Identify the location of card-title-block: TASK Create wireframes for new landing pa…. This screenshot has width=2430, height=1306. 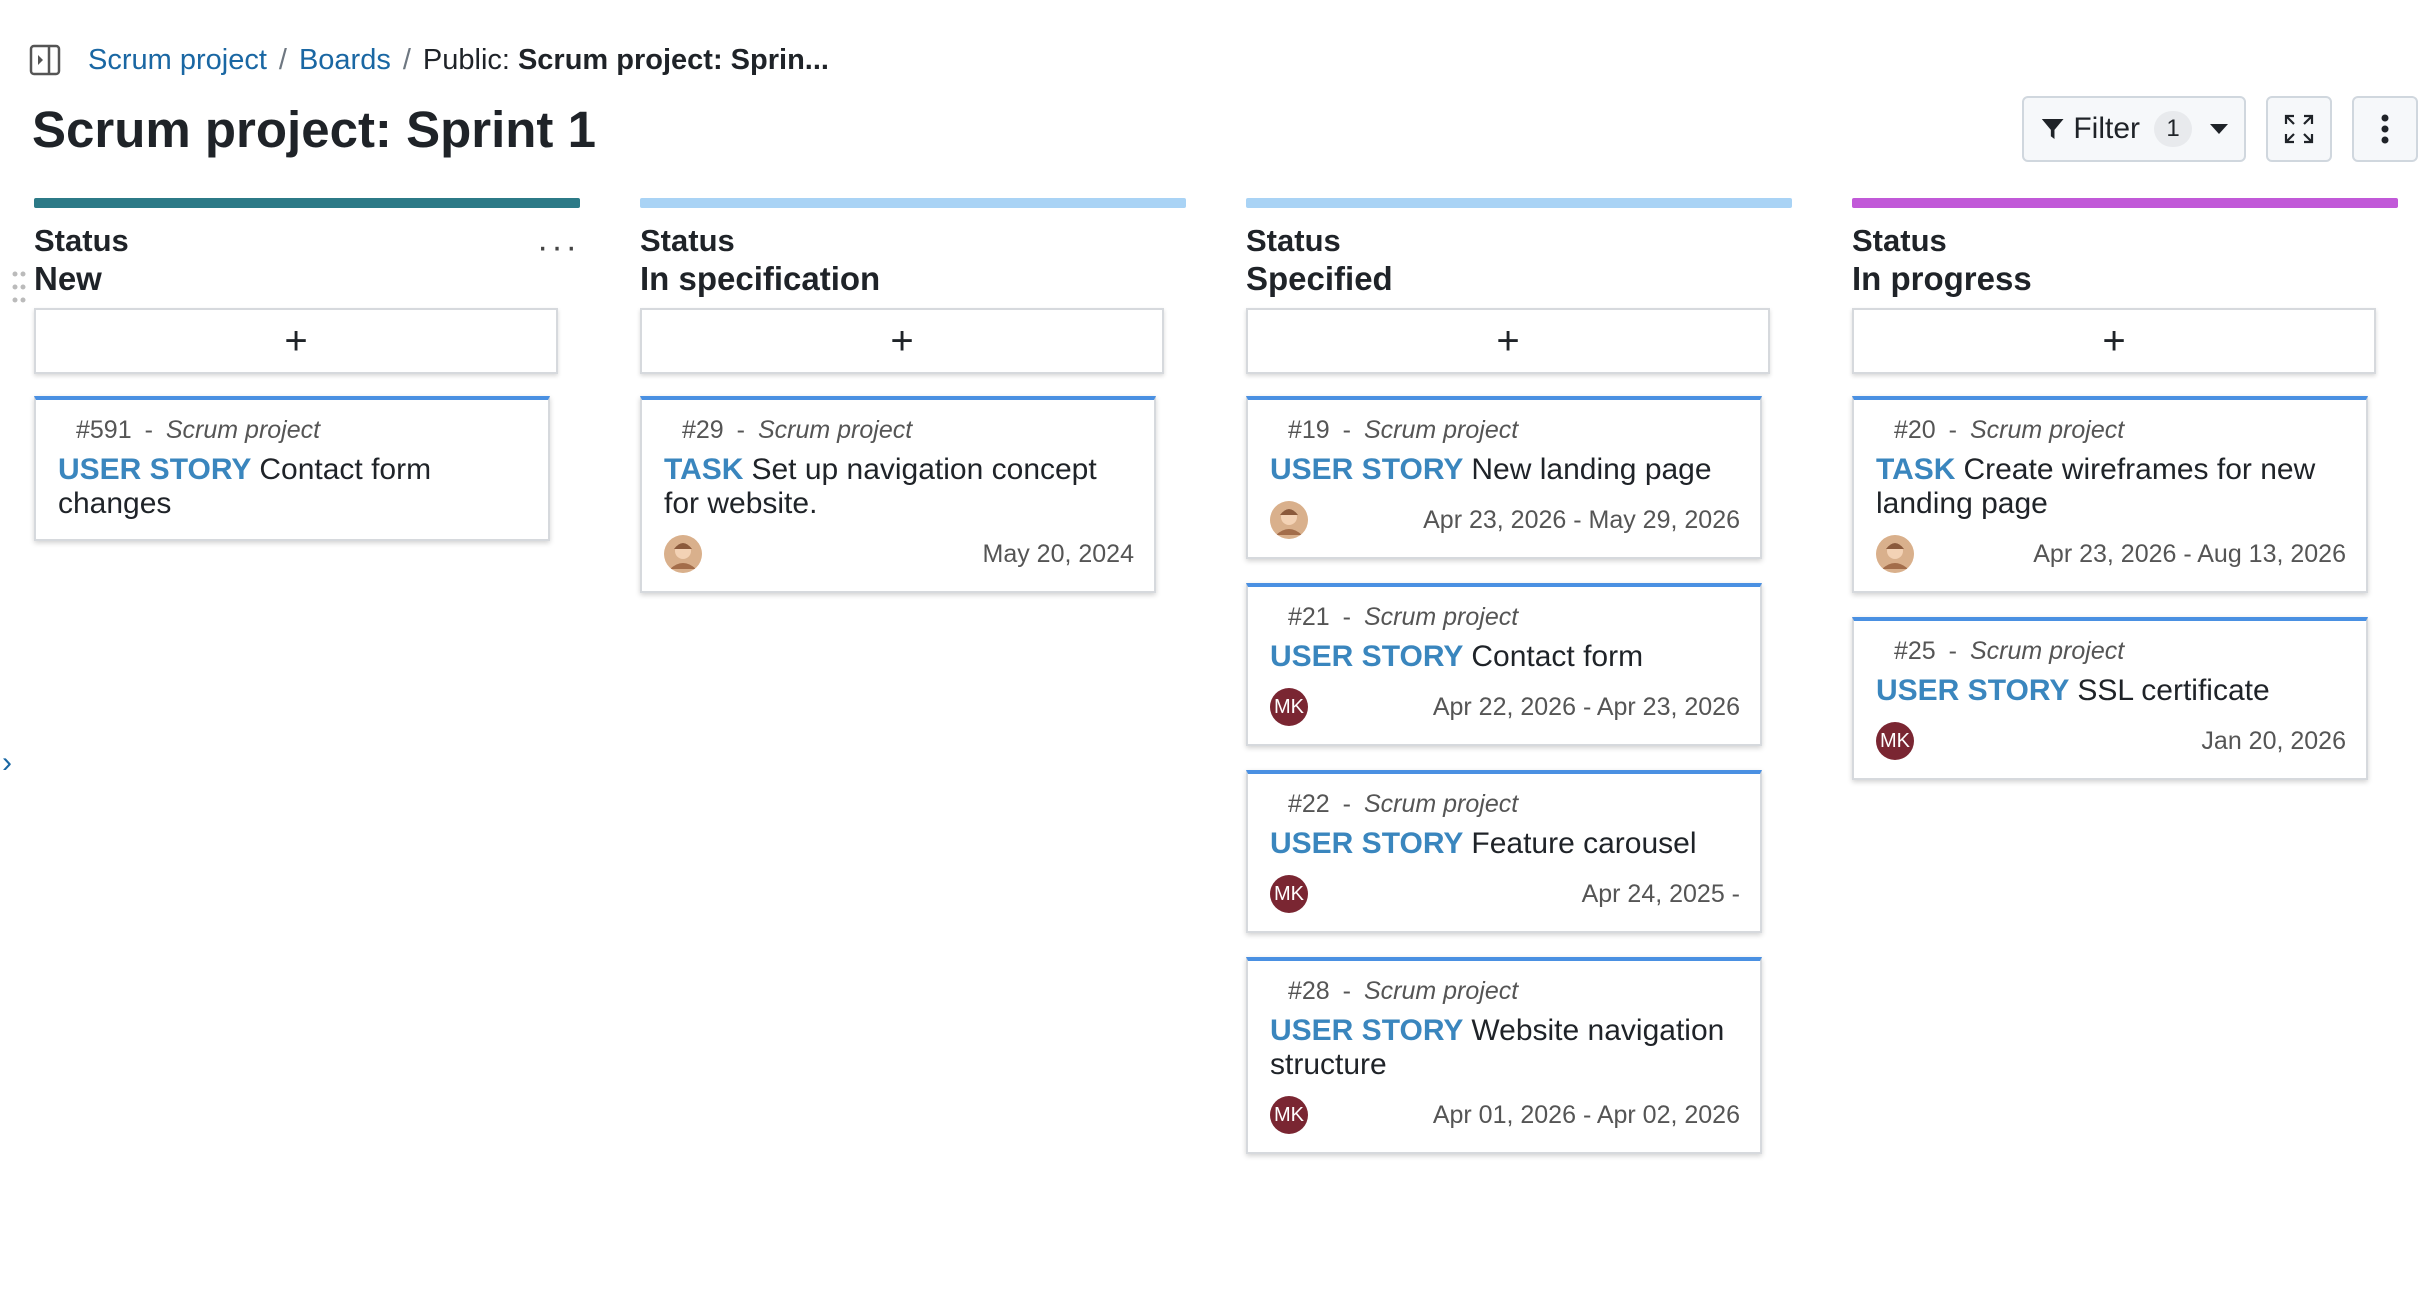
(2111, 487).